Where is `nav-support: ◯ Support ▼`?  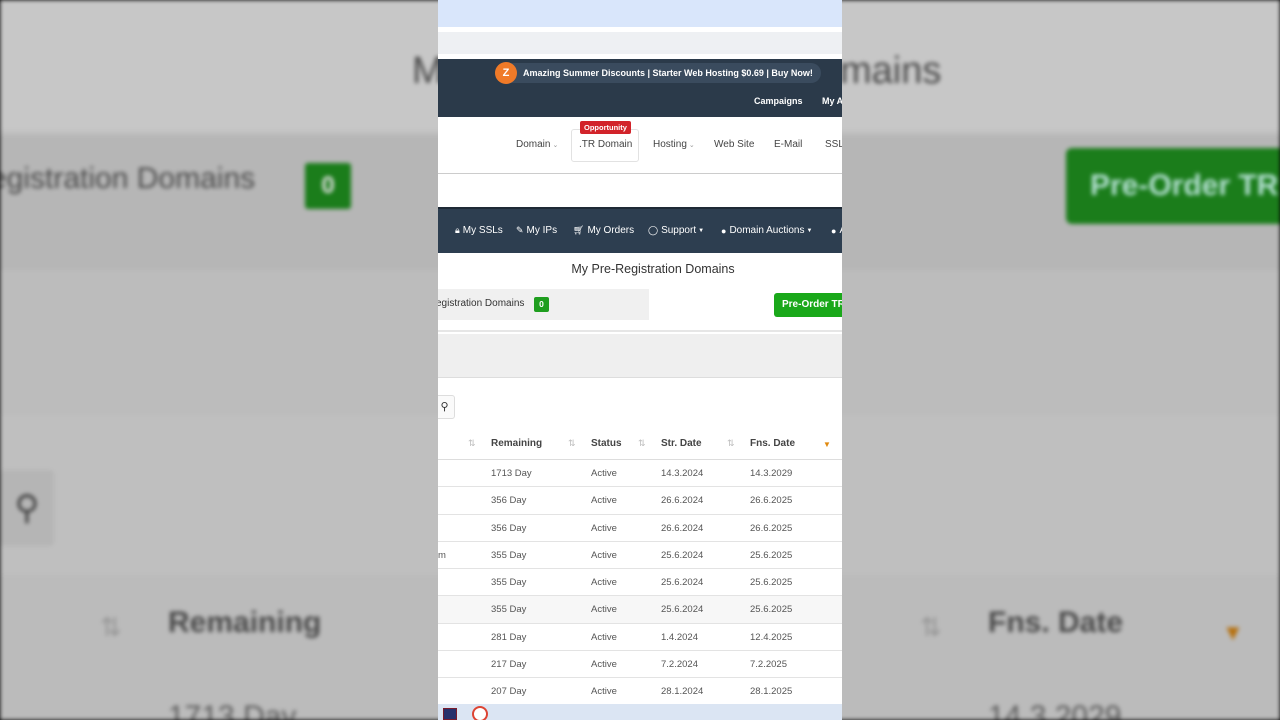
nav-support: ◯ Support ▼ is located at coordinates (676, 230).